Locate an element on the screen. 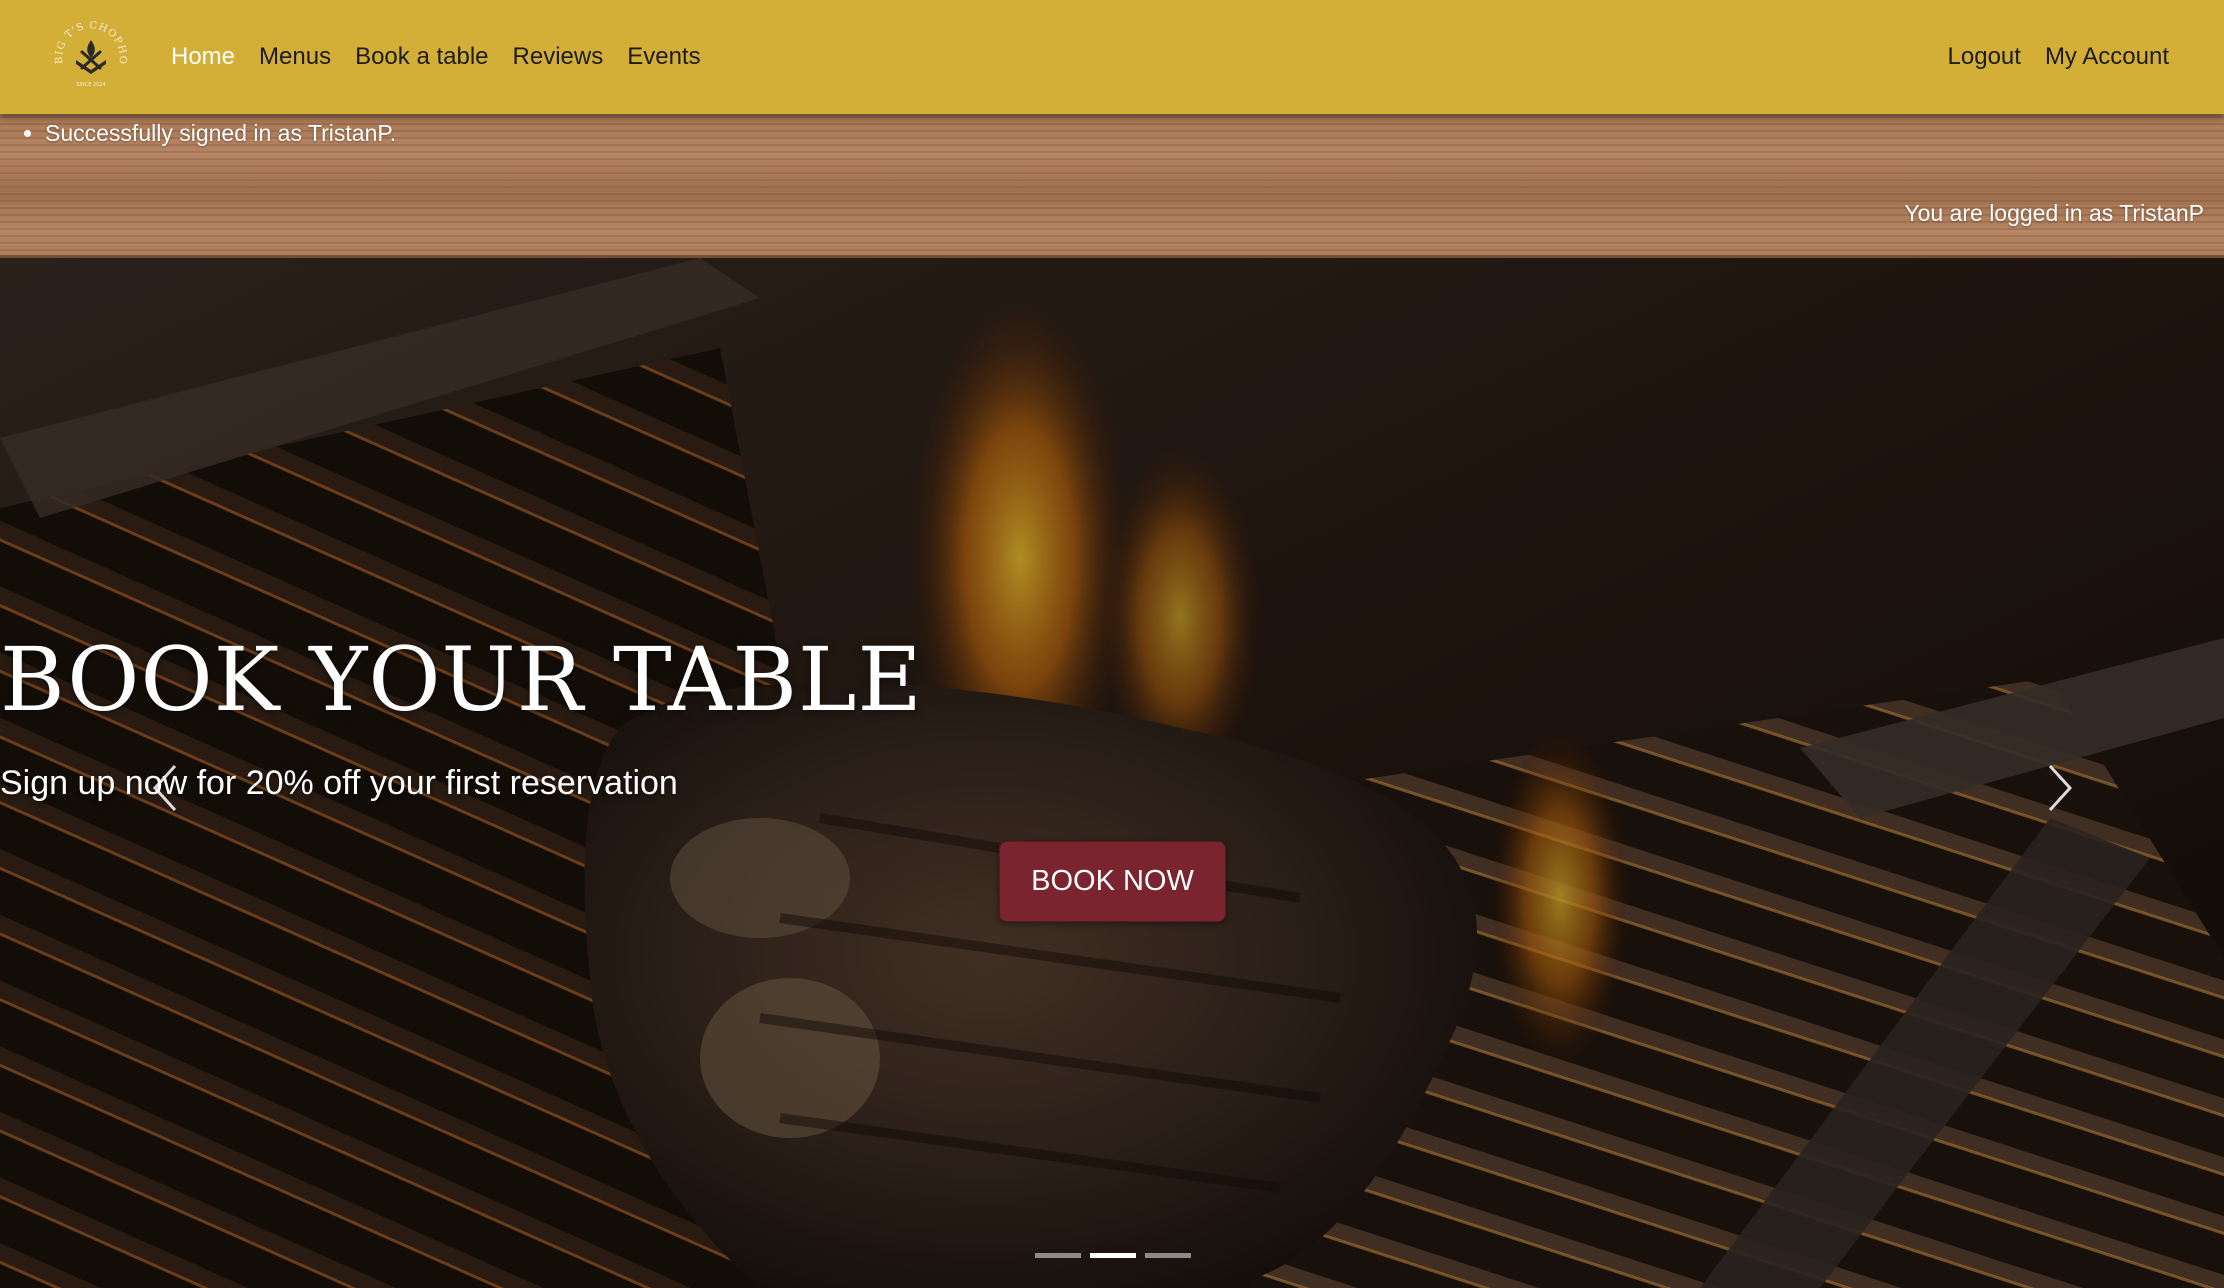 This screenshot has height=1288, width=2224. carousel-prev-button is located at coordinates (165, 788).